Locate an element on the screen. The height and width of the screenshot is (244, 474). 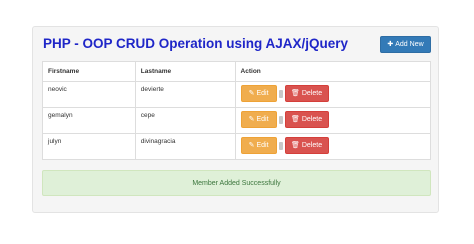
column-header-firstname: Firstname is located at coordinates (89, 71).